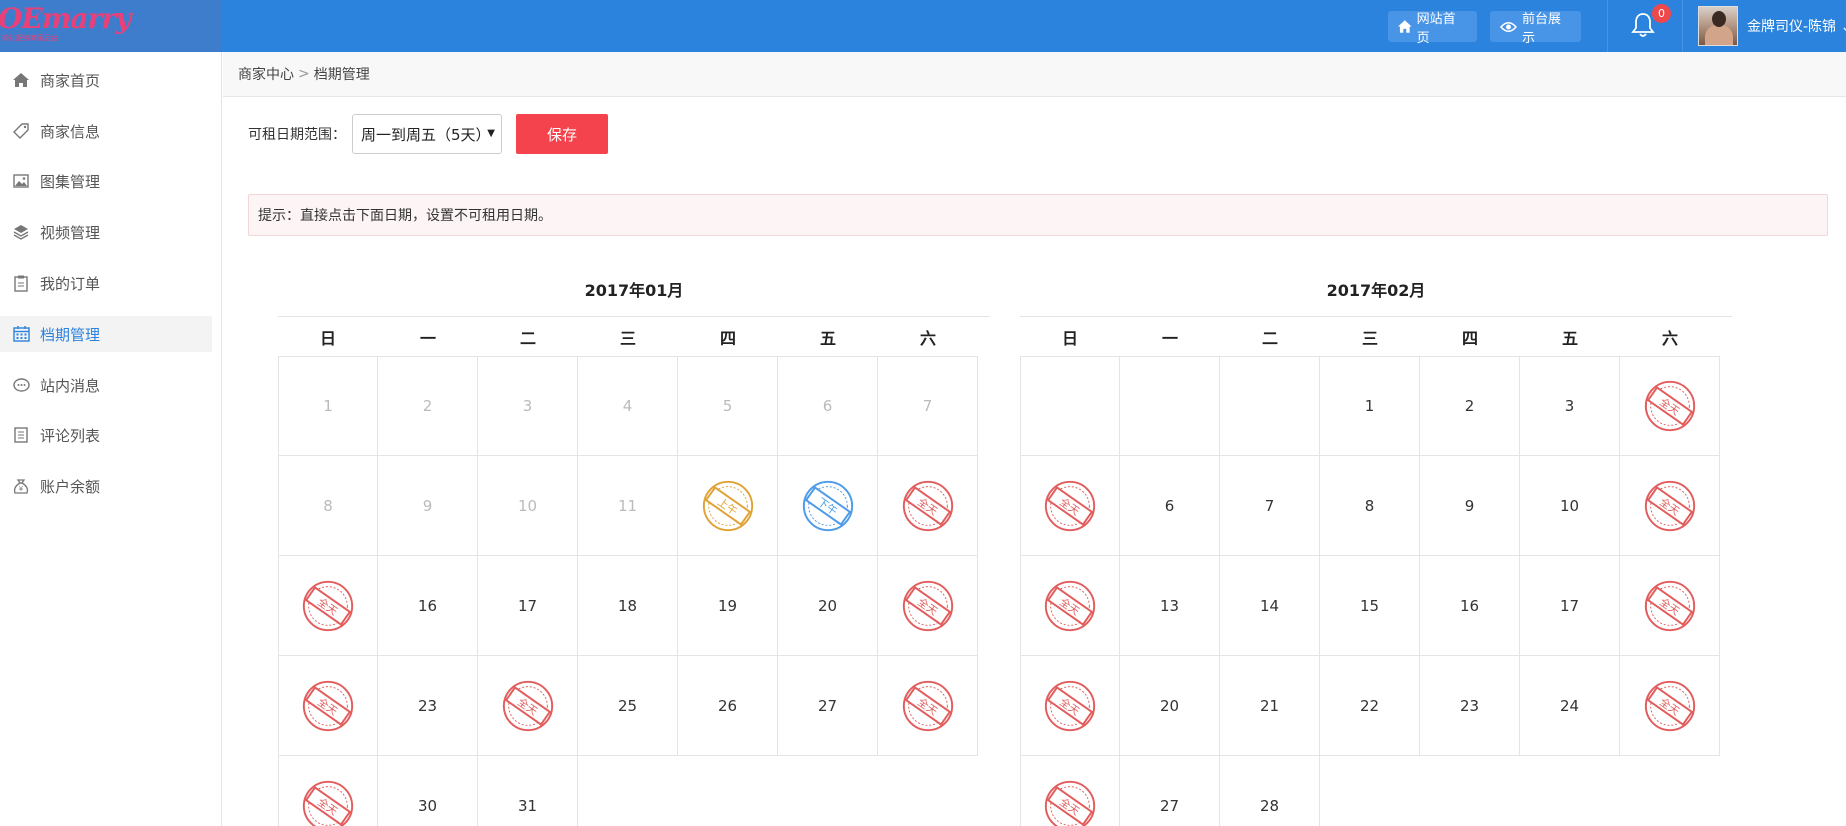 This screenshot has width=1846, height=826. I want to click on calendar-week-row: 全天 23 全天 25 26 27 全天, so click(629, 706).